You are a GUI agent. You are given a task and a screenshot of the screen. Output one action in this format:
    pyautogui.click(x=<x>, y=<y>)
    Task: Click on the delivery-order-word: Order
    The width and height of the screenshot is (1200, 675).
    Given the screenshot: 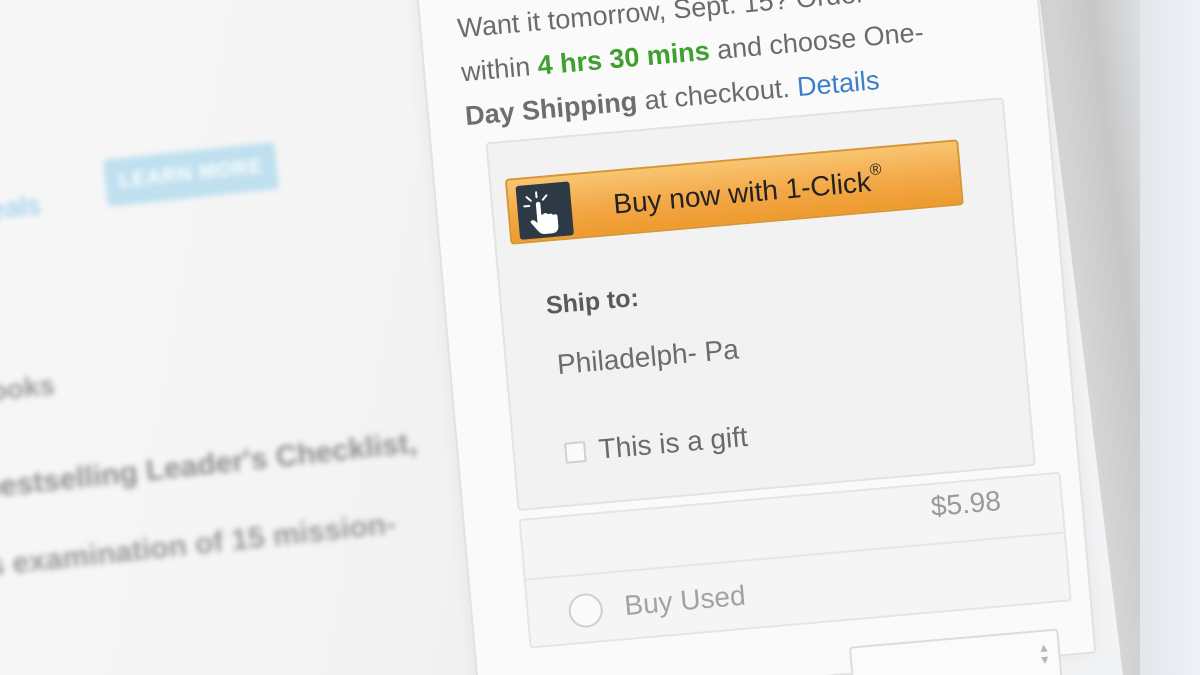 What is the action you would take?
    pyautogui.click(x=830, y=7)
    